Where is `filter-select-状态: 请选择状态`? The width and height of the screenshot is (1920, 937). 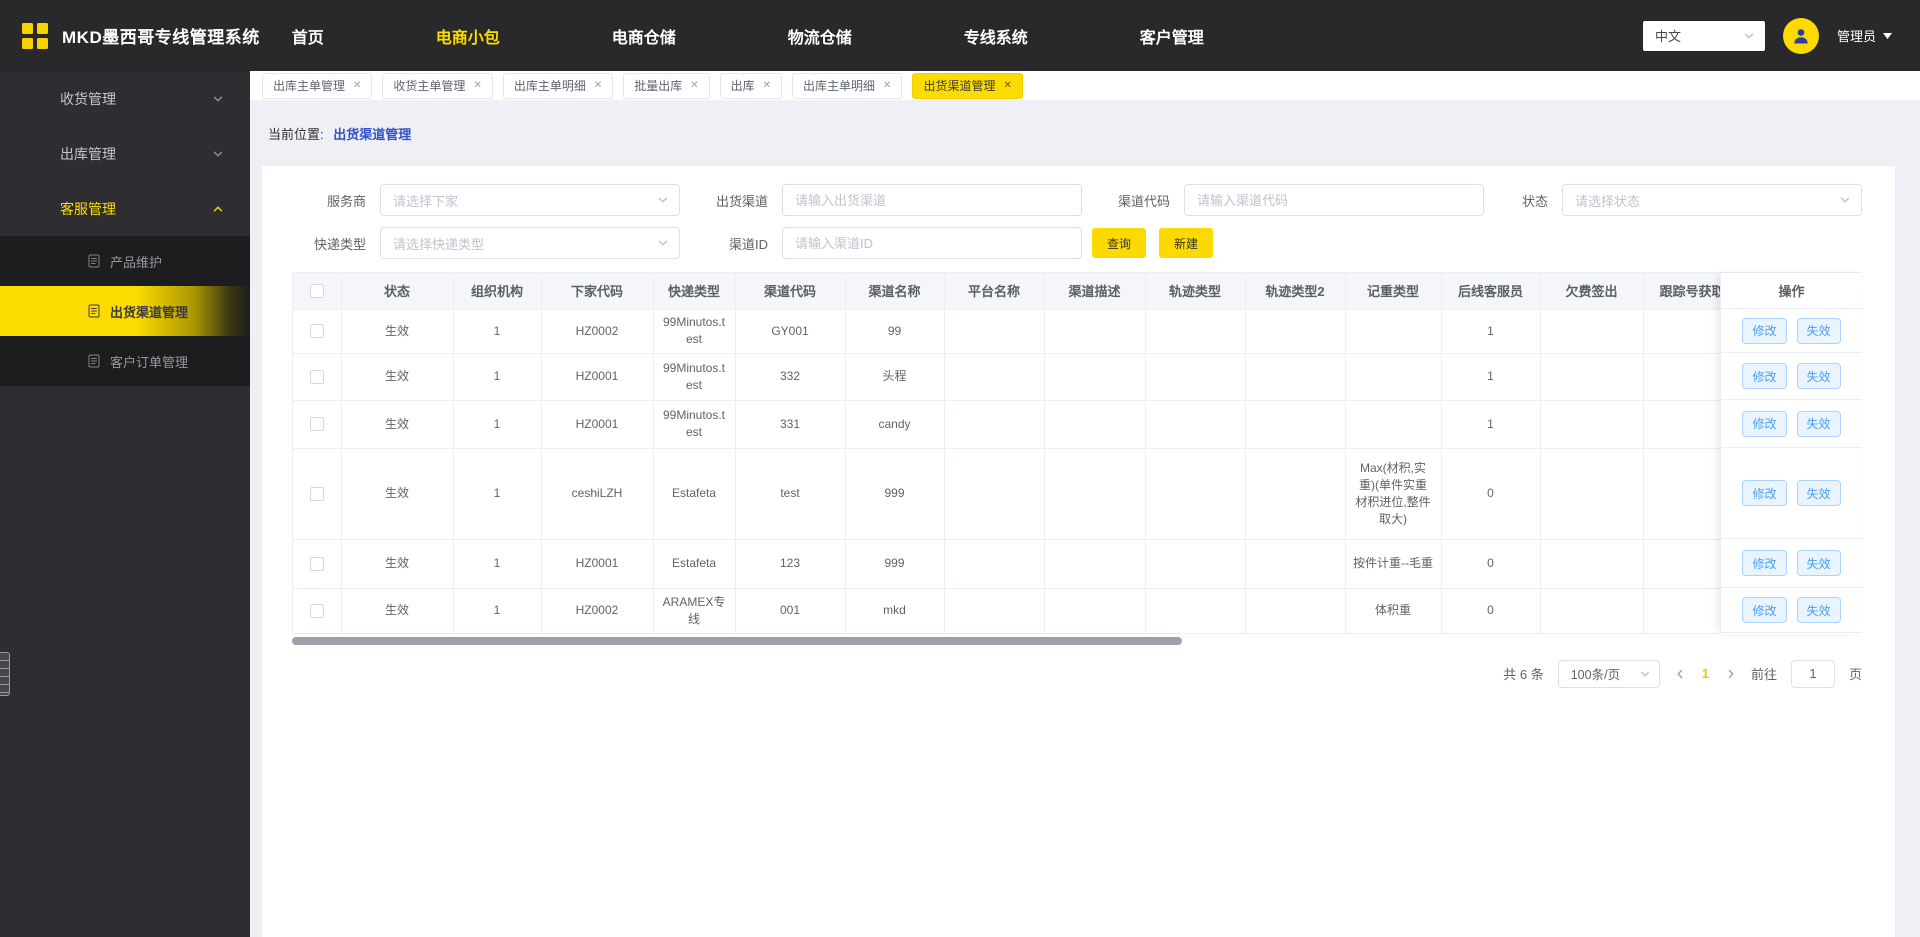
filter-select-状态: 请选择状态 is located at coordinates (1712, 200).